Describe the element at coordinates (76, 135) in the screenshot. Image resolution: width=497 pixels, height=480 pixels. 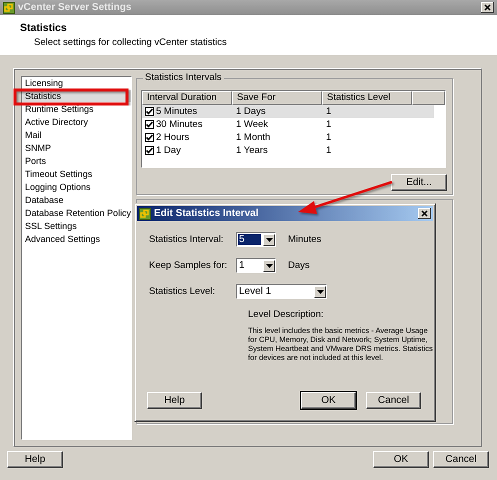
I see `settings-item: Mail` at that location.